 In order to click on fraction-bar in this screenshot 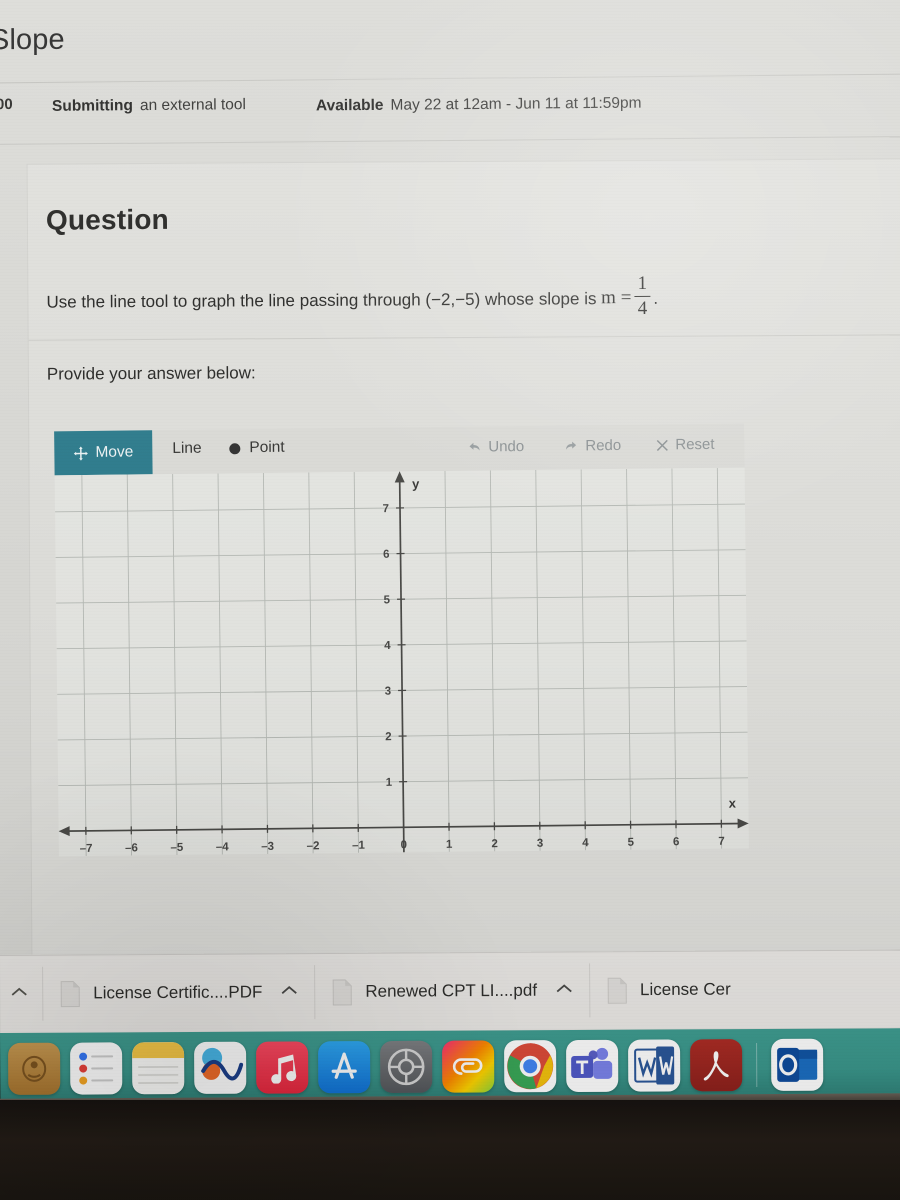, I will do `click(642, 296)`.